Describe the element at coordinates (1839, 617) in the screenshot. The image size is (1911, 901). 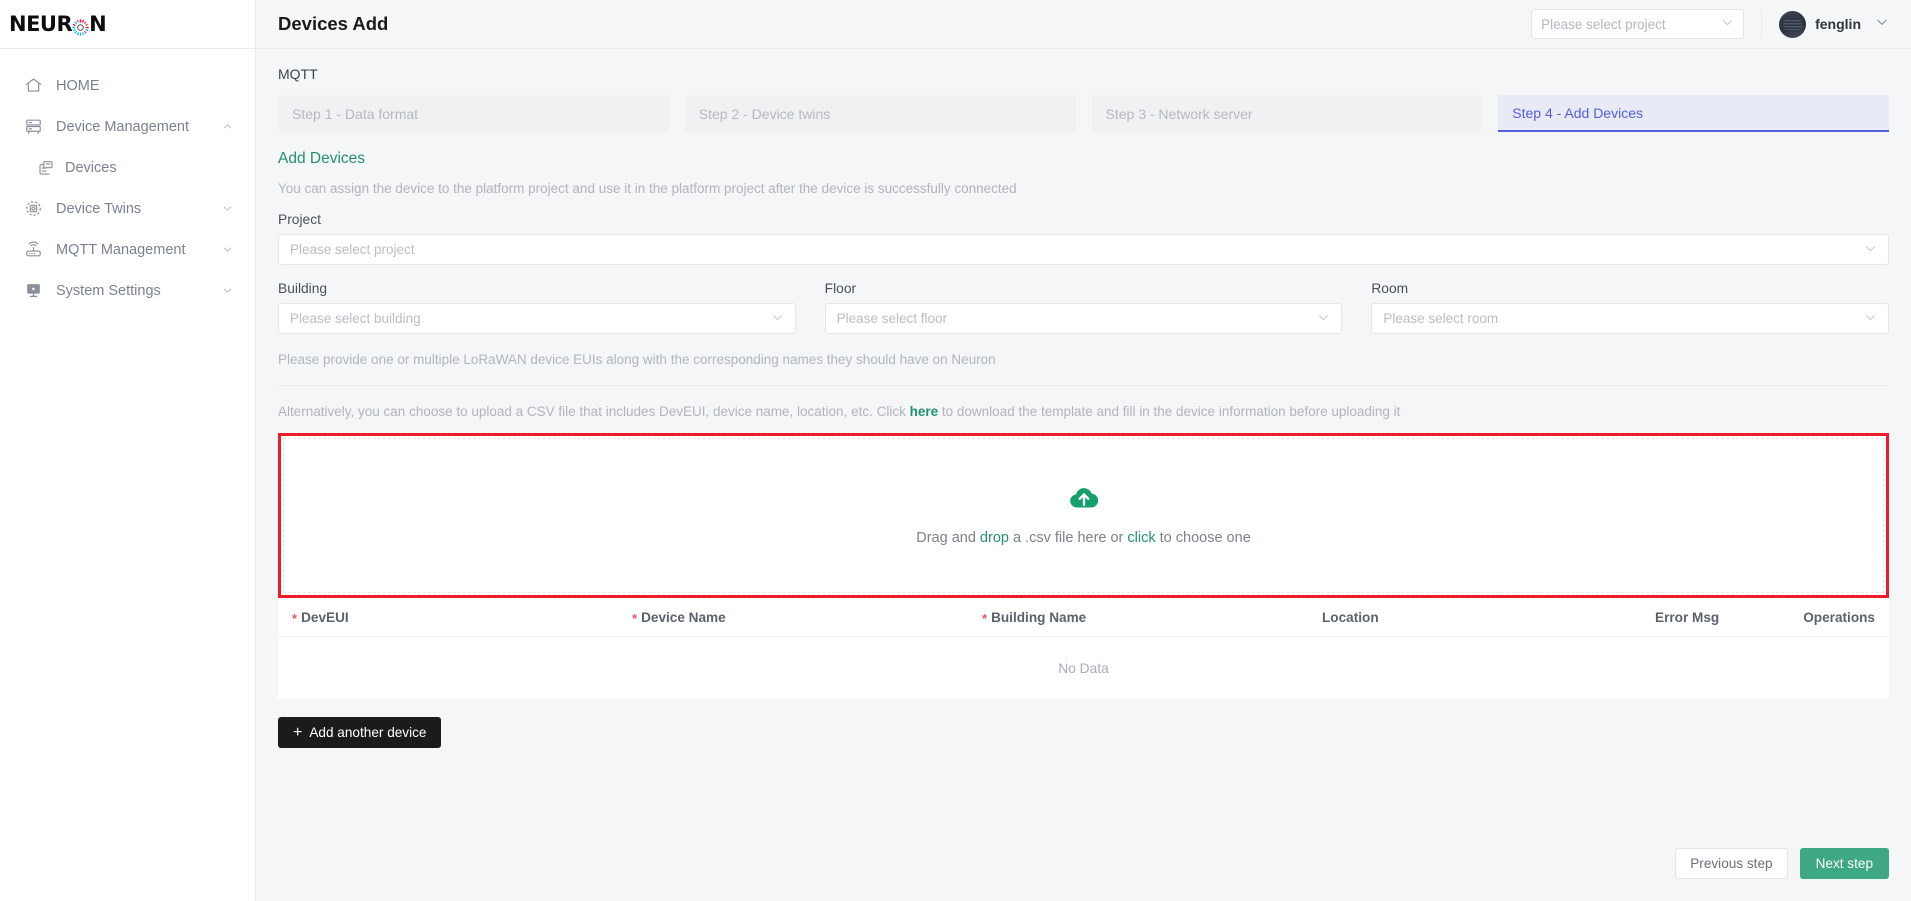
I see `column-label: Operations` at that location.